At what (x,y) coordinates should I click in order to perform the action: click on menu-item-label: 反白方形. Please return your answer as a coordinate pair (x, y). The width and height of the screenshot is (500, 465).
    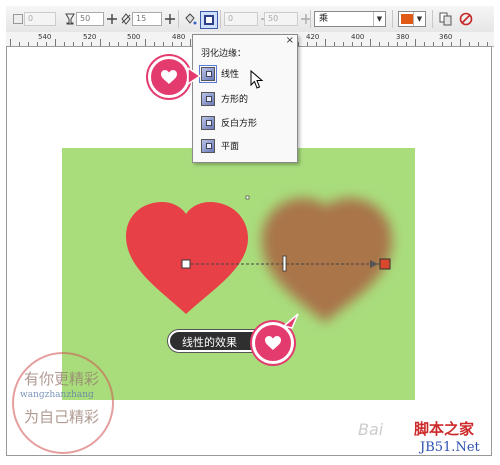
    Looking at the image, I should click on (239, 124).